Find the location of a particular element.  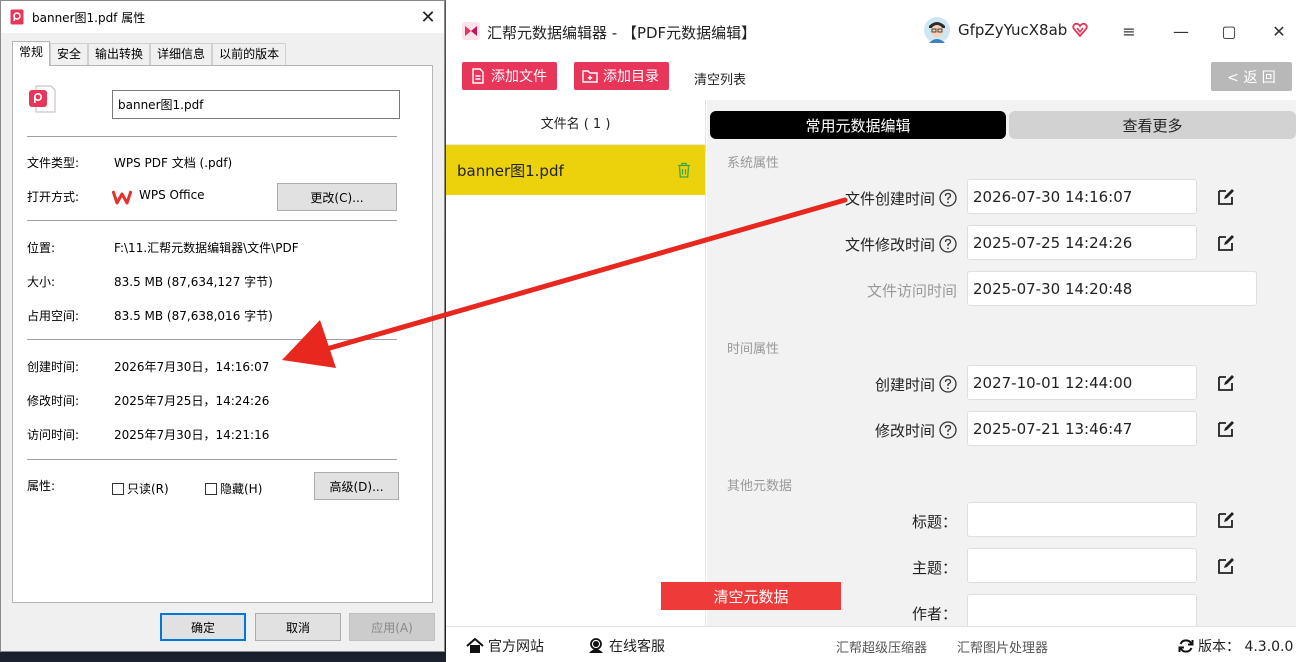

image-tool-link: 汇帮图片处理器 is located at coordinates (1002, 646).